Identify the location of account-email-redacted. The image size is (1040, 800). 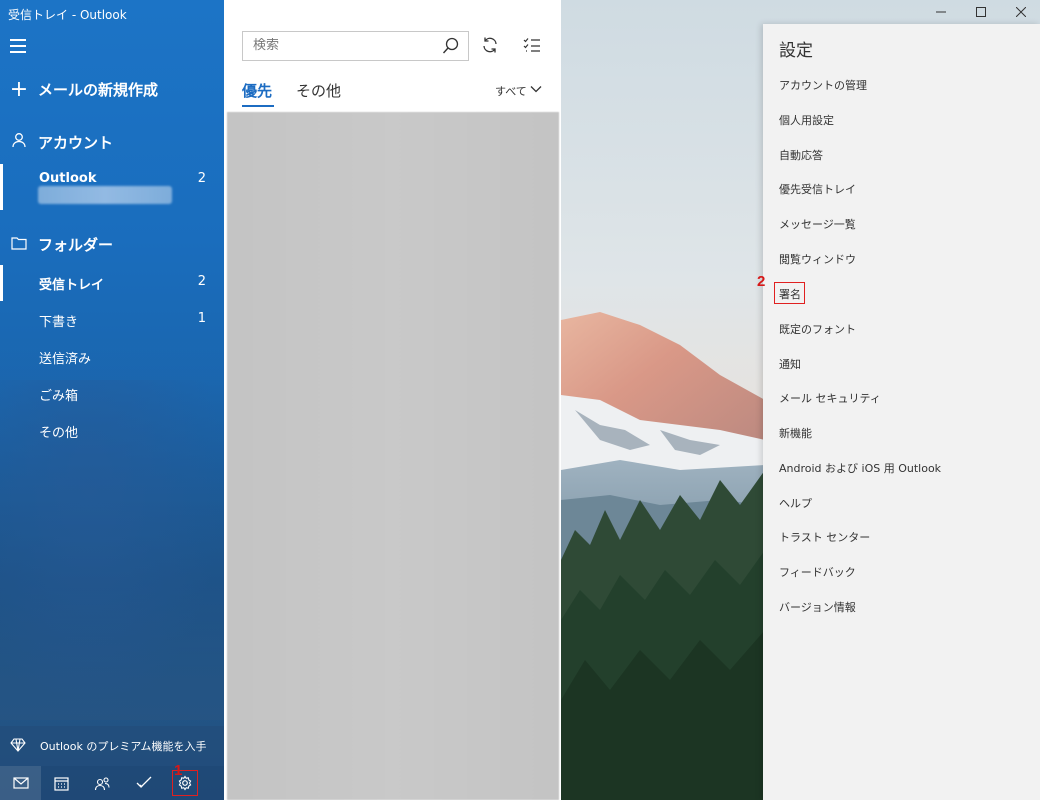
(105, 195).